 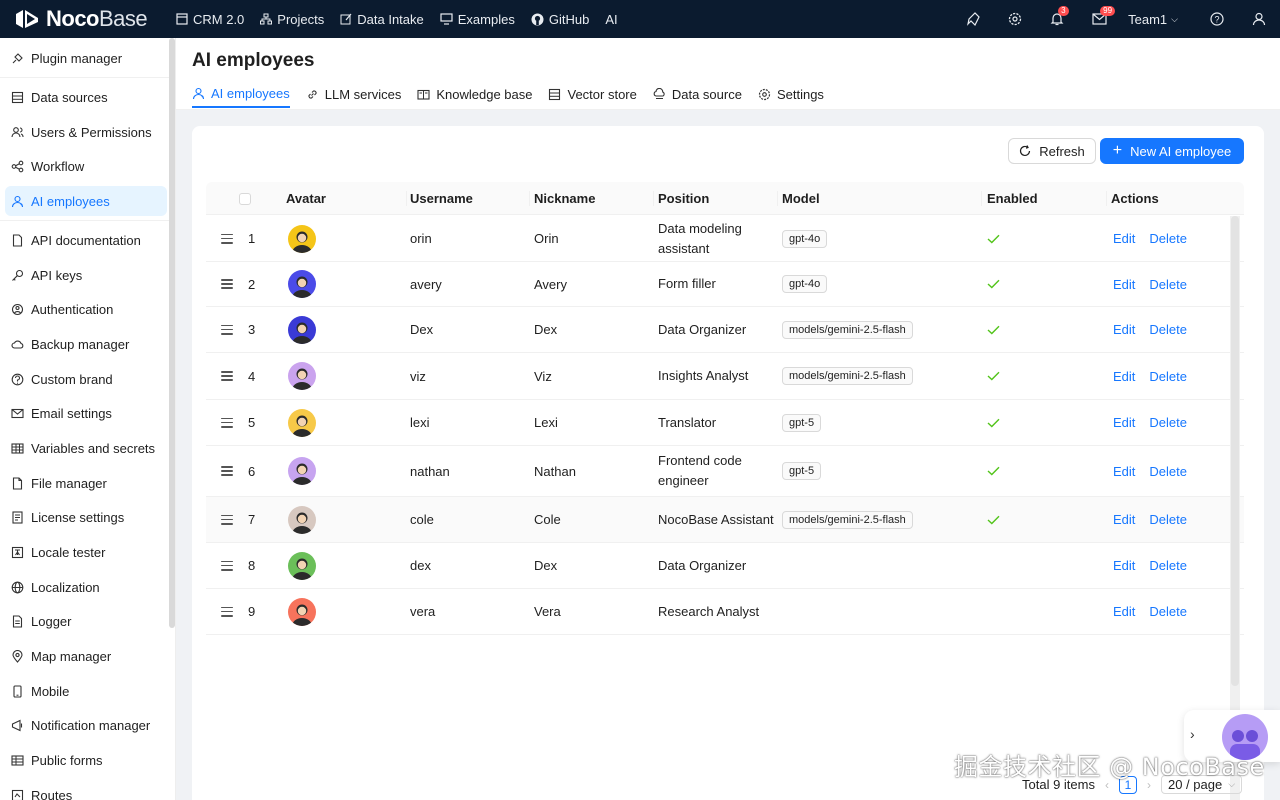 What do you see at coordinates (1192, 734) in the screenshot?
I see `chevron-right-icon: ›` at bounding box center [1192, 734].